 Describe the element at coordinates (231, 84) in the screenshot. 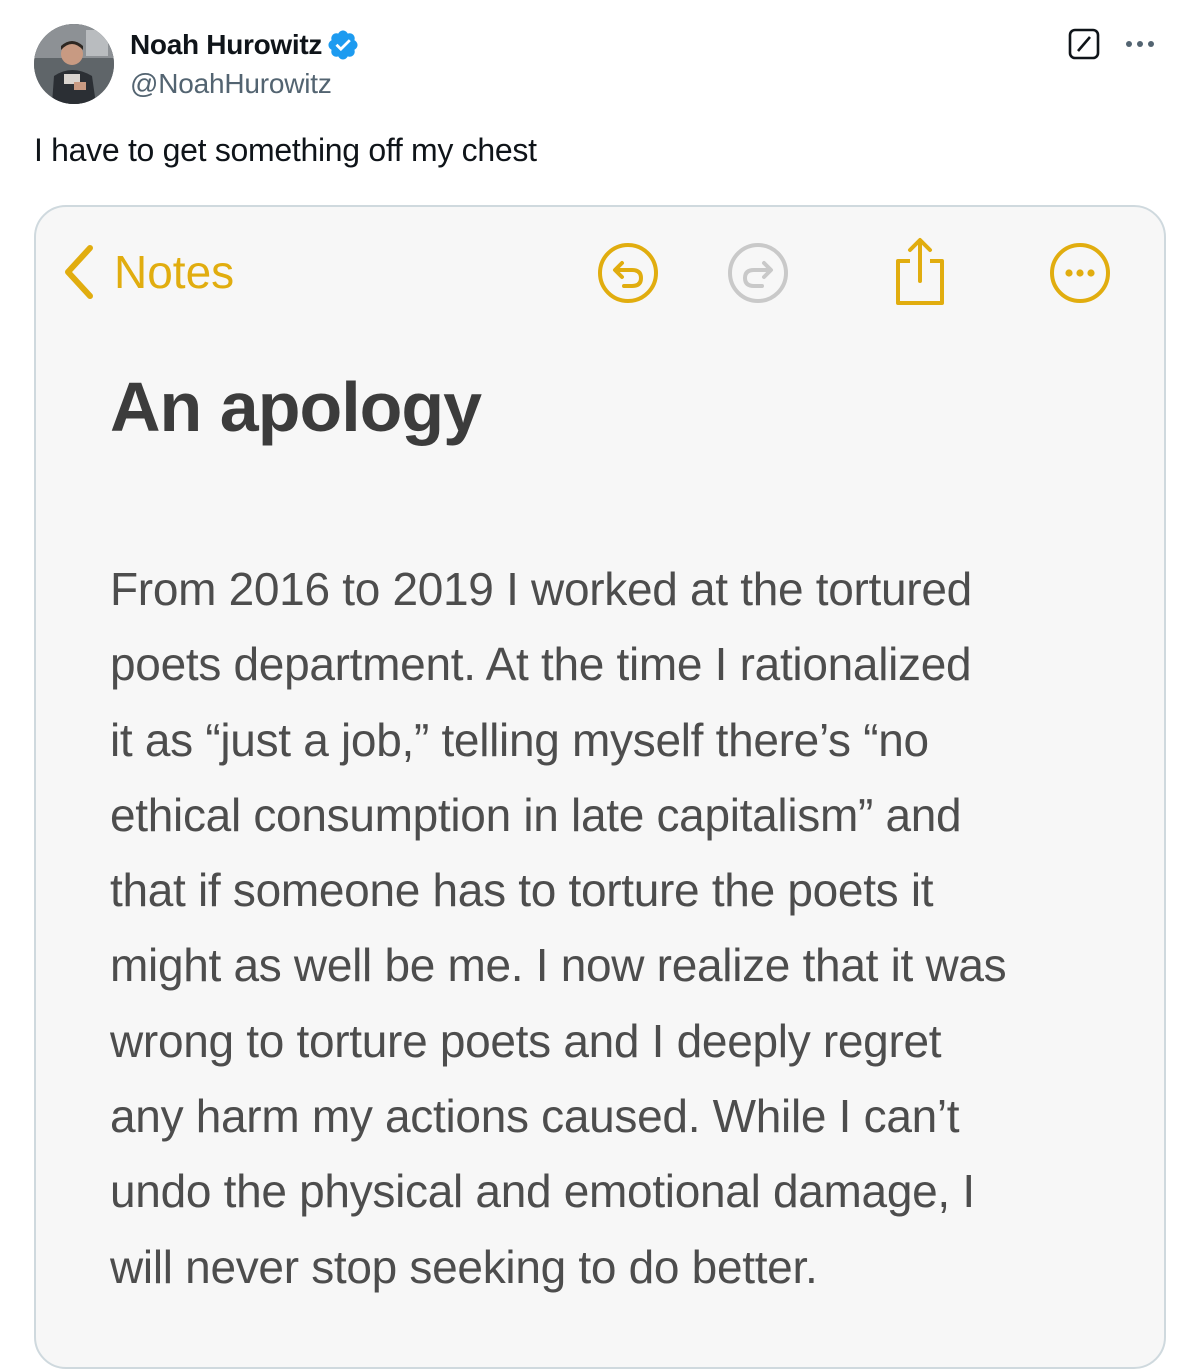

I see `author-handle: @NoahHurowitz` at that location.